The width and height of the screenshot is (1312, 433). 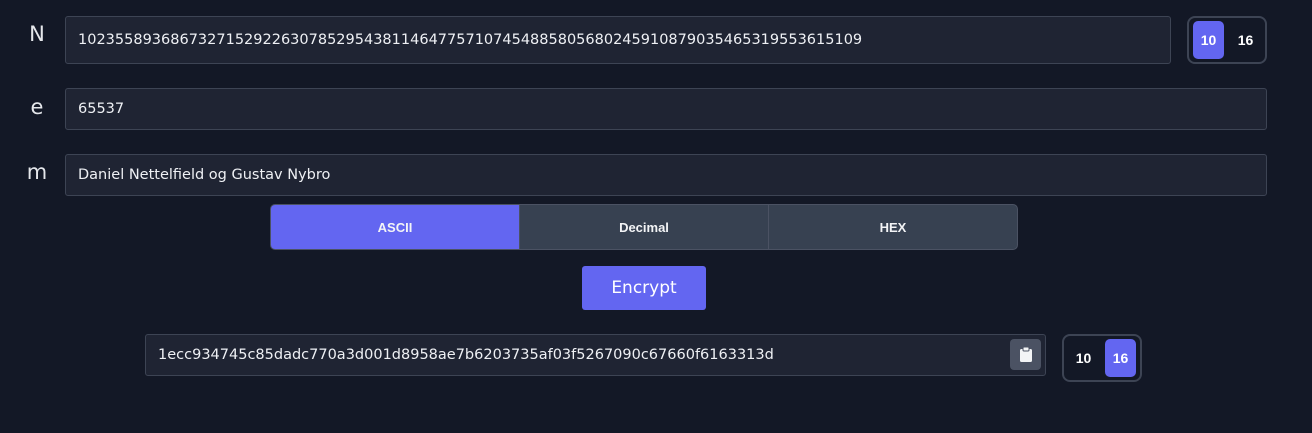 I want to click on encoding-decimal-button: Decimal, so click(x=644, y=227).